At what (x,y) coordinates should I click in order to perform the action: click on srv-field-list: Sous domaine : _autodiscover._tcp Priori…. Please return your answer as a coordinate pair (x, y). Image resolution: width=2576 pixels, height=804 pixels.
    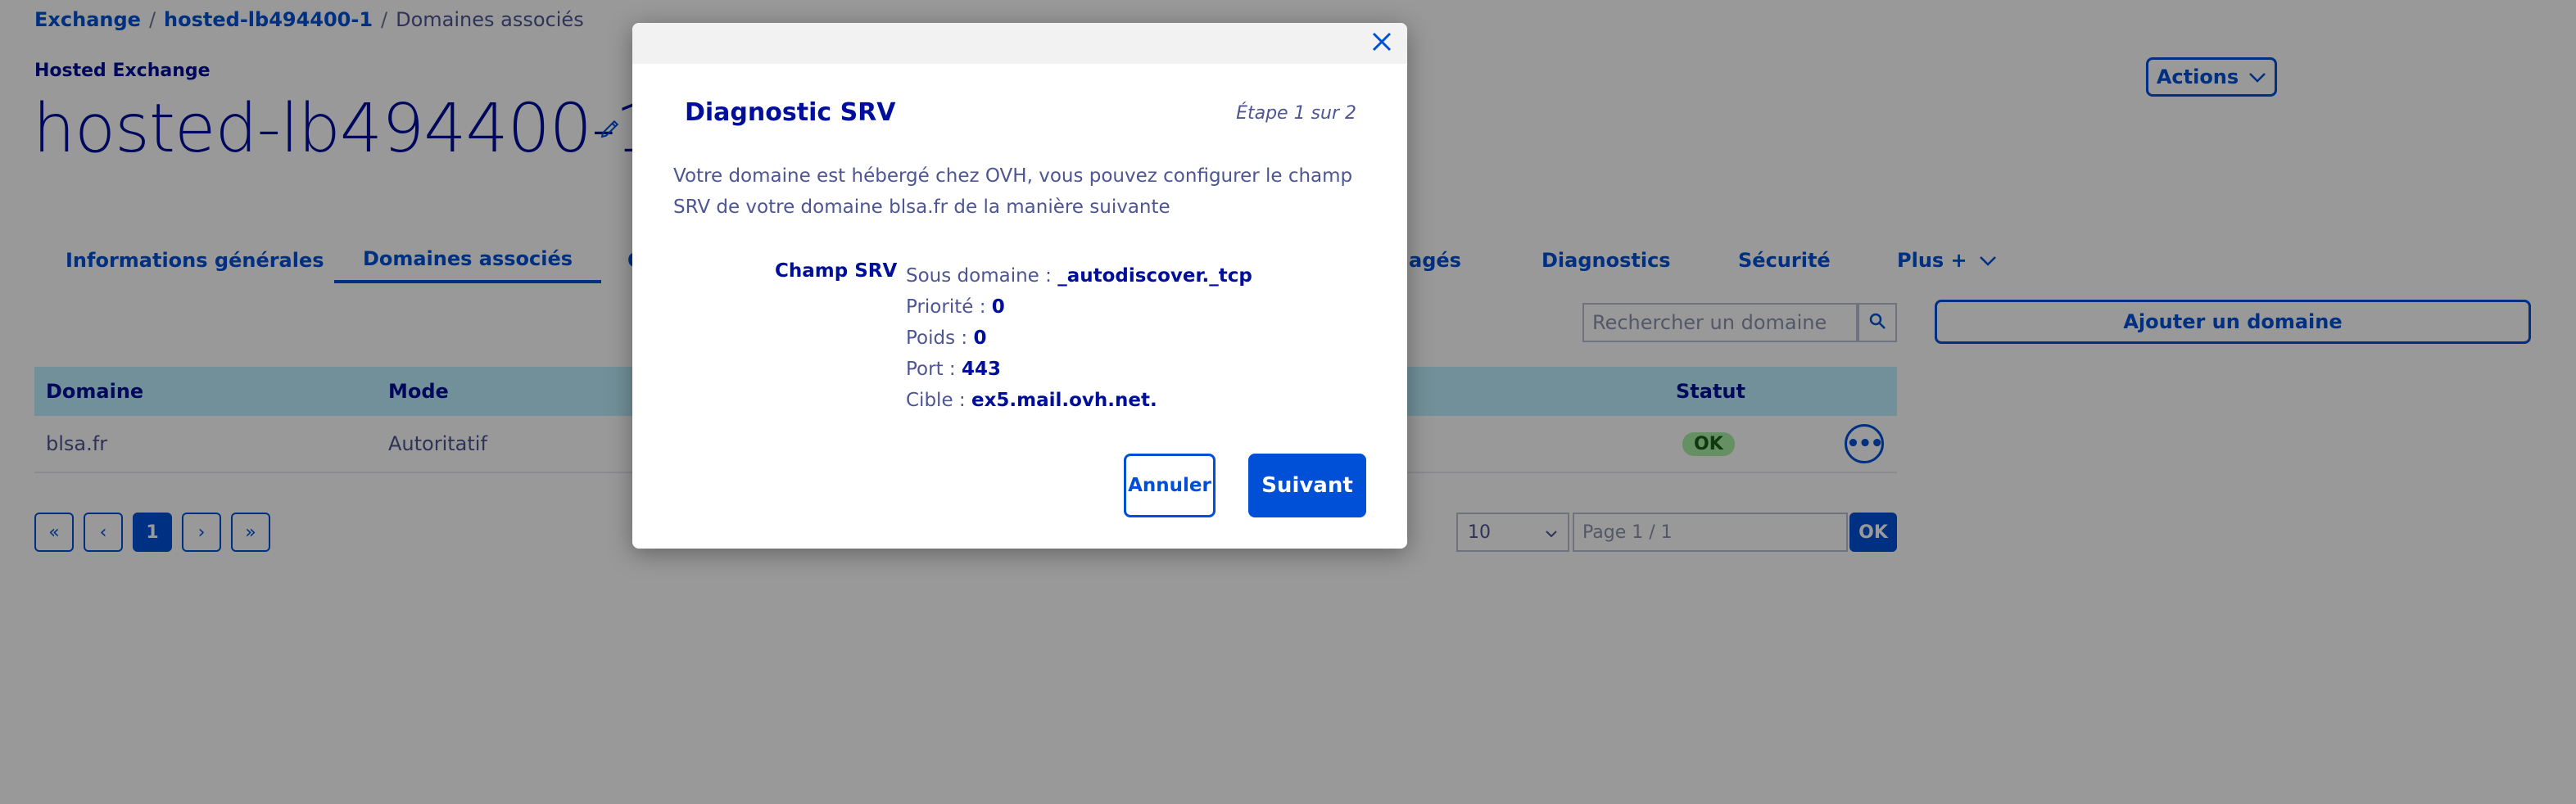
    Looking at the image, I should click on (1079, 338).